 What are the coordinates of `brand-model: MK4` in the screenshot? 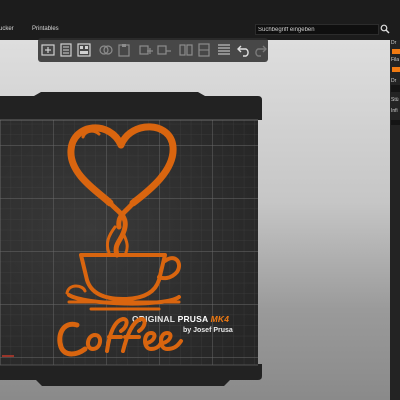 It's located at (220, 319).